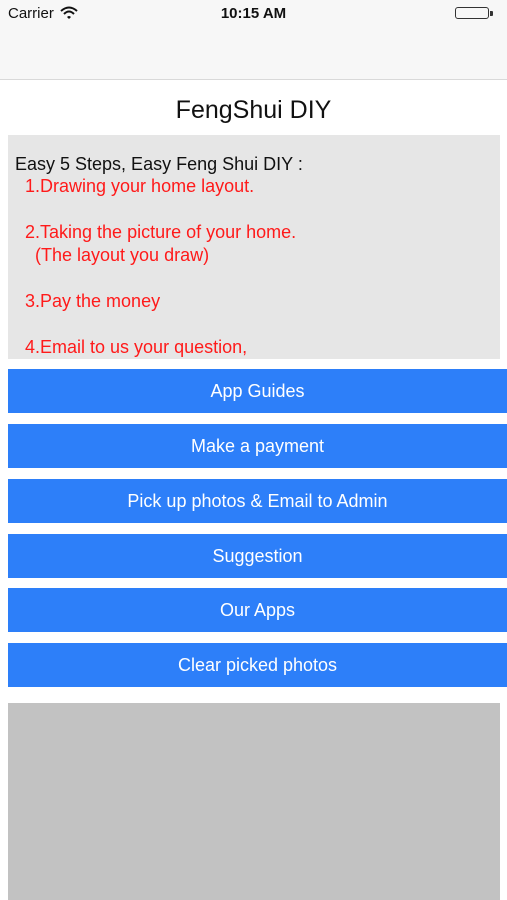 The width and height of the screenshot is (507, 900). I want to click on battery-icon, so click(477, 14).